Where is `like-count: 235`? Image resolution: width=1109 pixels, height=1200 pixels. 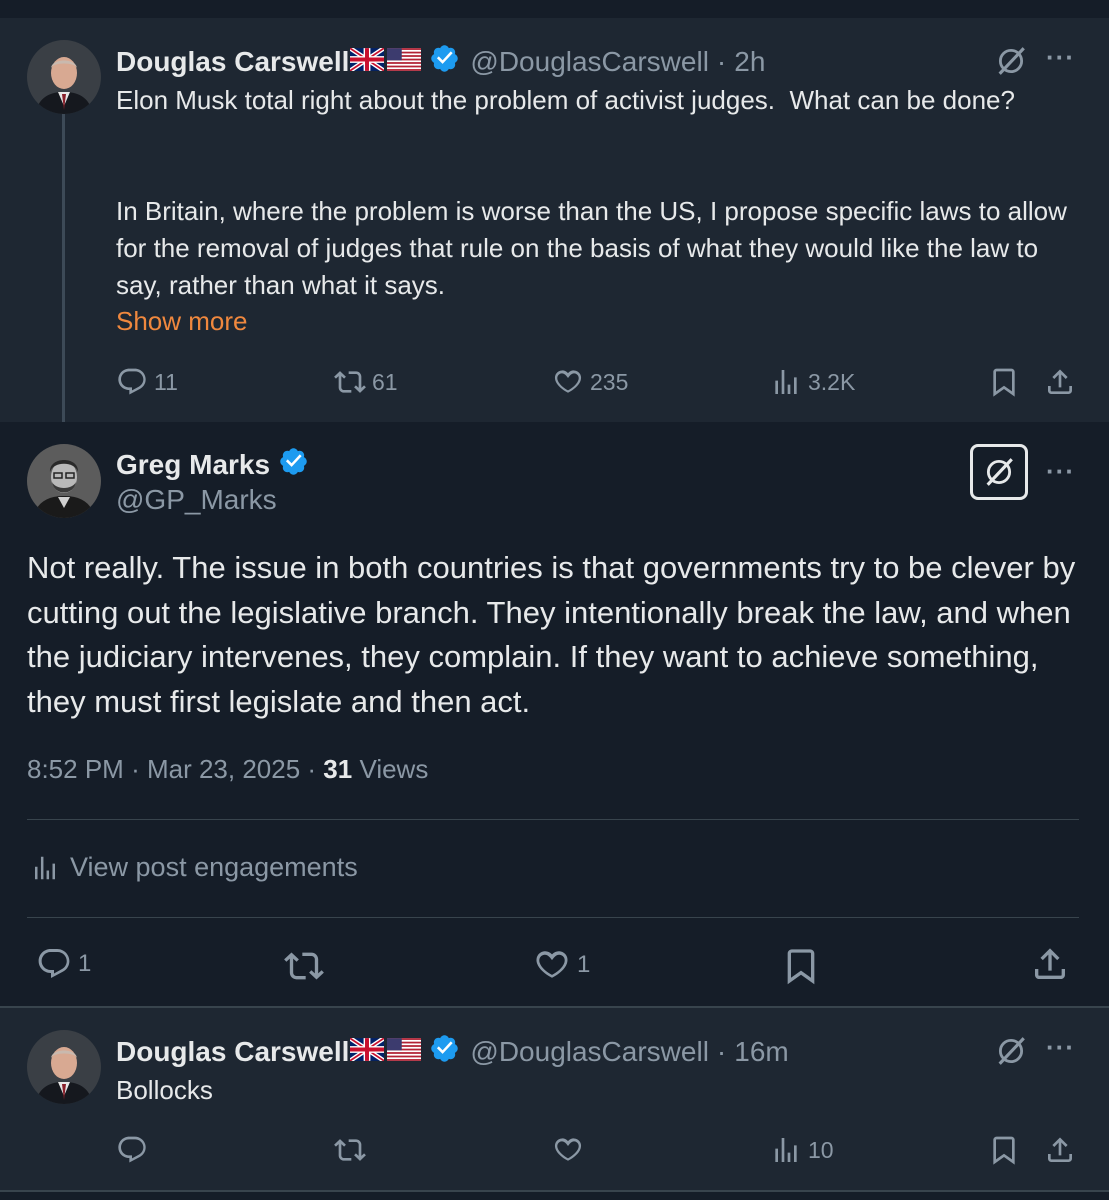 like-count: 235 is located at coordinates (609, 381).